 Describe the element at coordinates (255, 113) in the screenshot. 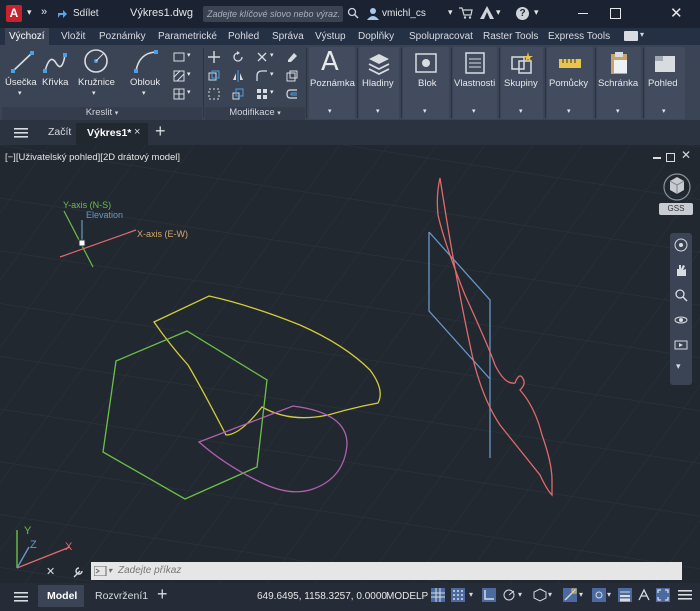

I see `modify-panel-footer: Modifikace ▾` at that location.